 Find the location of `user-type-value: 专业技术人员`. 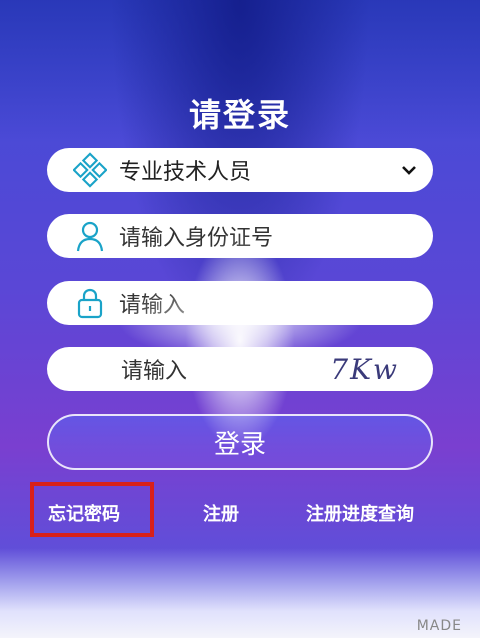

user-type-value: 专业技术人员 is located at coordinates (185, 172).